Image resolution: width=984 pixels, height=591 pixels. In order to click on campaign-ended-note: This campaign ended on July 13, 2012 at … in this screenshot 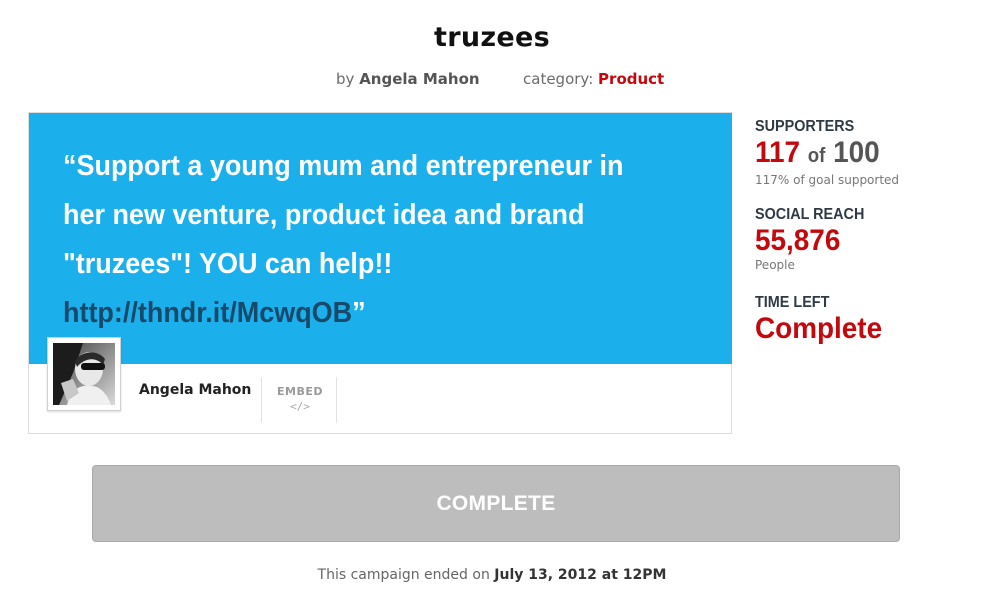, I will do `click(492, 575)`.